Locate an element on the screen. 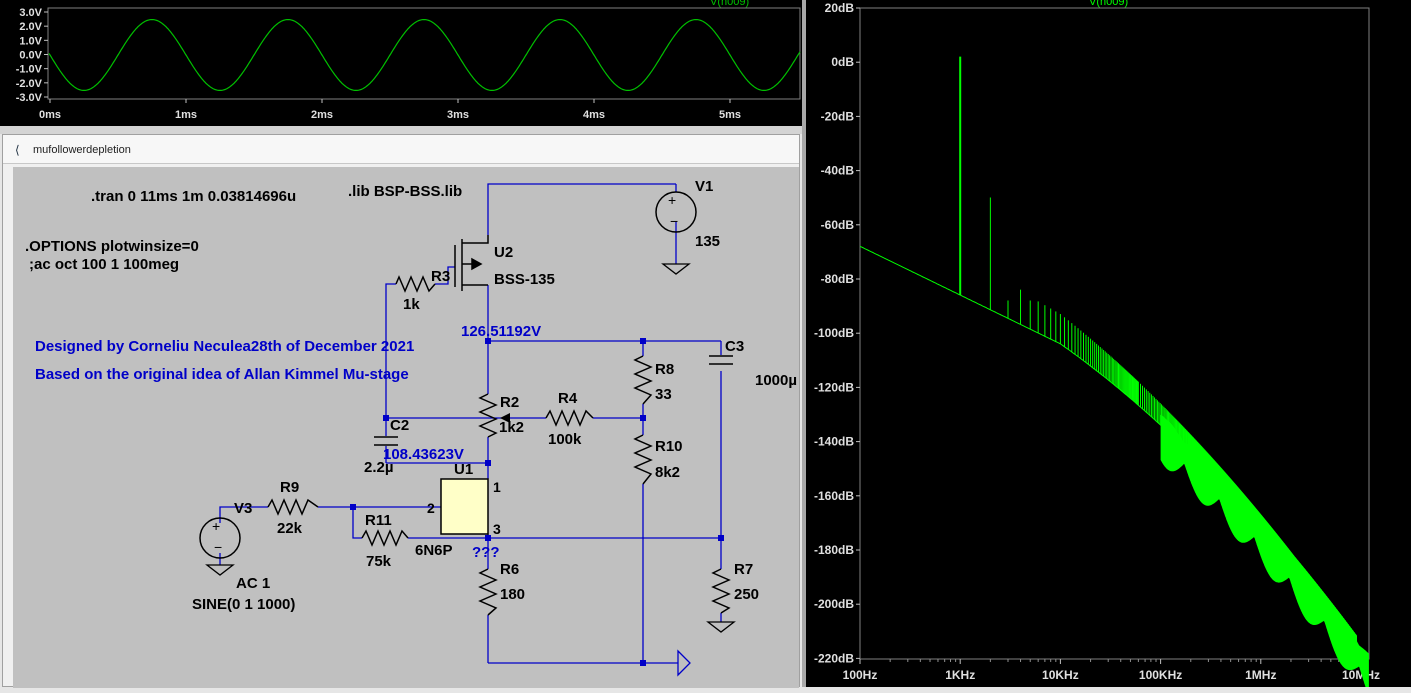 The image size is (1411, 693). r10-label: R10 is located at coordinates (669, 446).